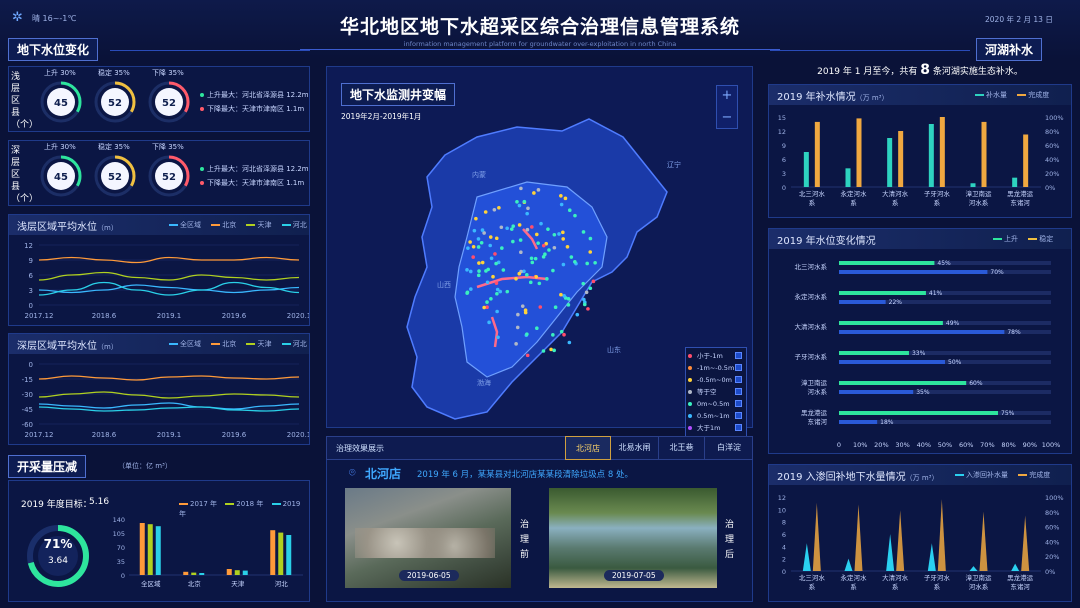  What do you see at coordinates (61, 176) in the screenshot?
I see `deep-gauge-rise: 45` at bounding box center [61, 176].